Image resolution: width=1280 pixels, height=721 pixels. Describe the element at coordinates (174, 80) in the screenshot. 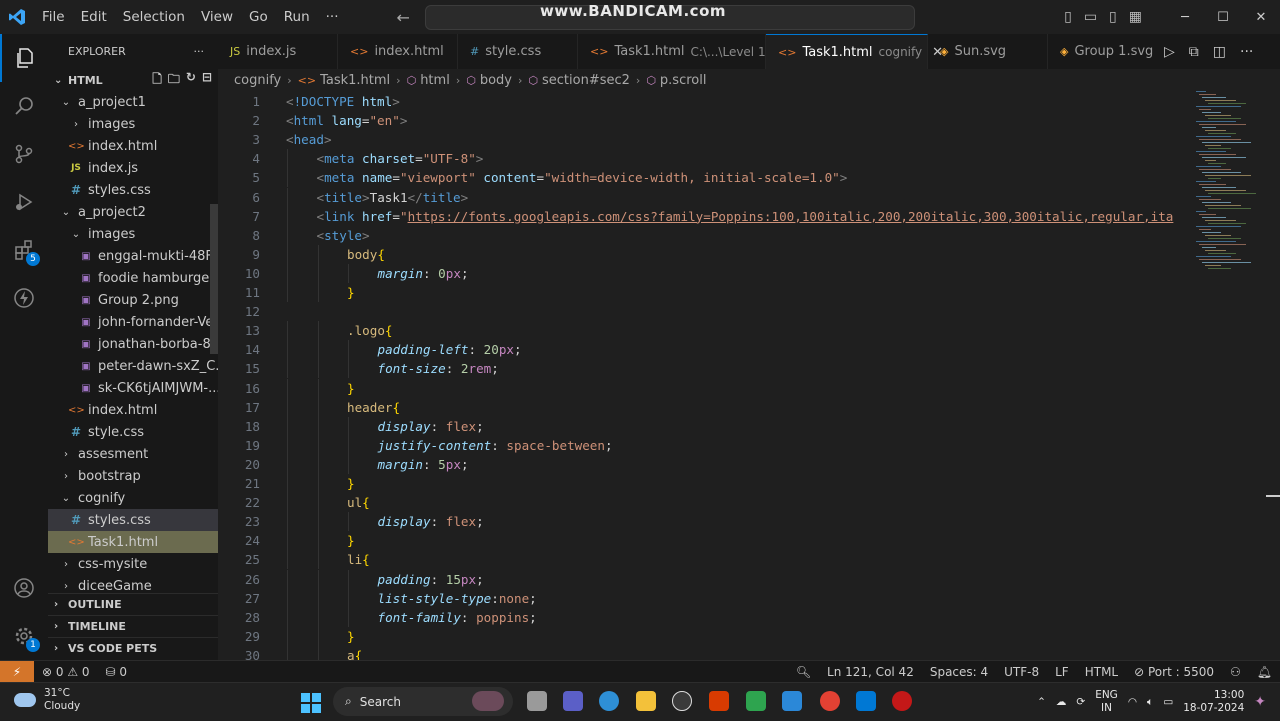

I see `new-folder-icon: 🗀` at that location.